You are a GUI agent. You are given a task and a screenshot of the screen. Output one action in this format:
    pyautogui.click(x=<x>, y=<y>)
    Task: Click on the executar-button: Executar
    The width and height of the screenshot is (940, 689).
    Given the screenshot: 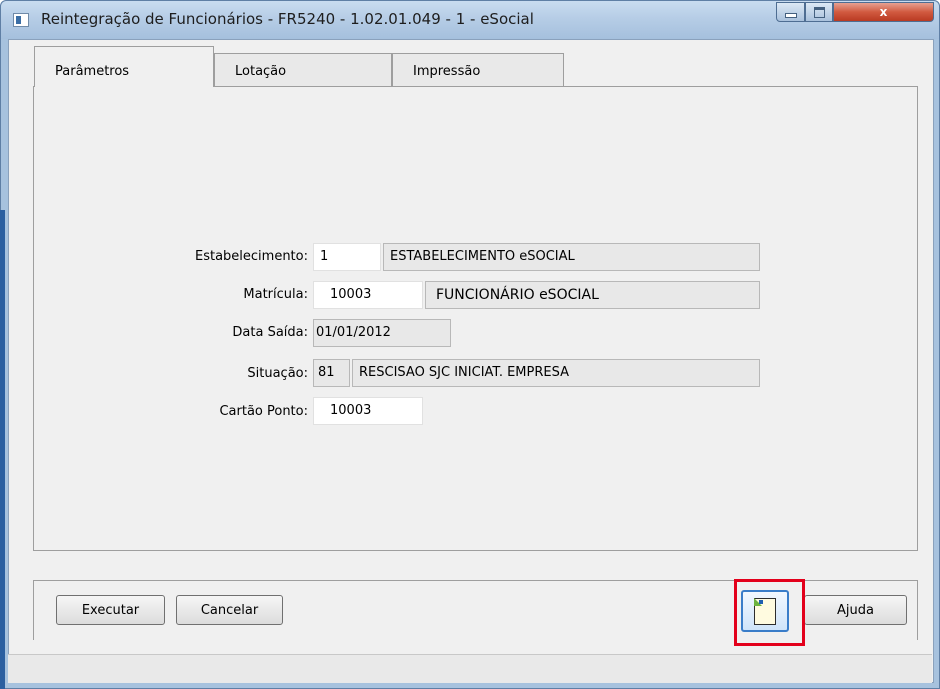 What is the action you would take?
    pyautogui.click(x=110, y=610)
    